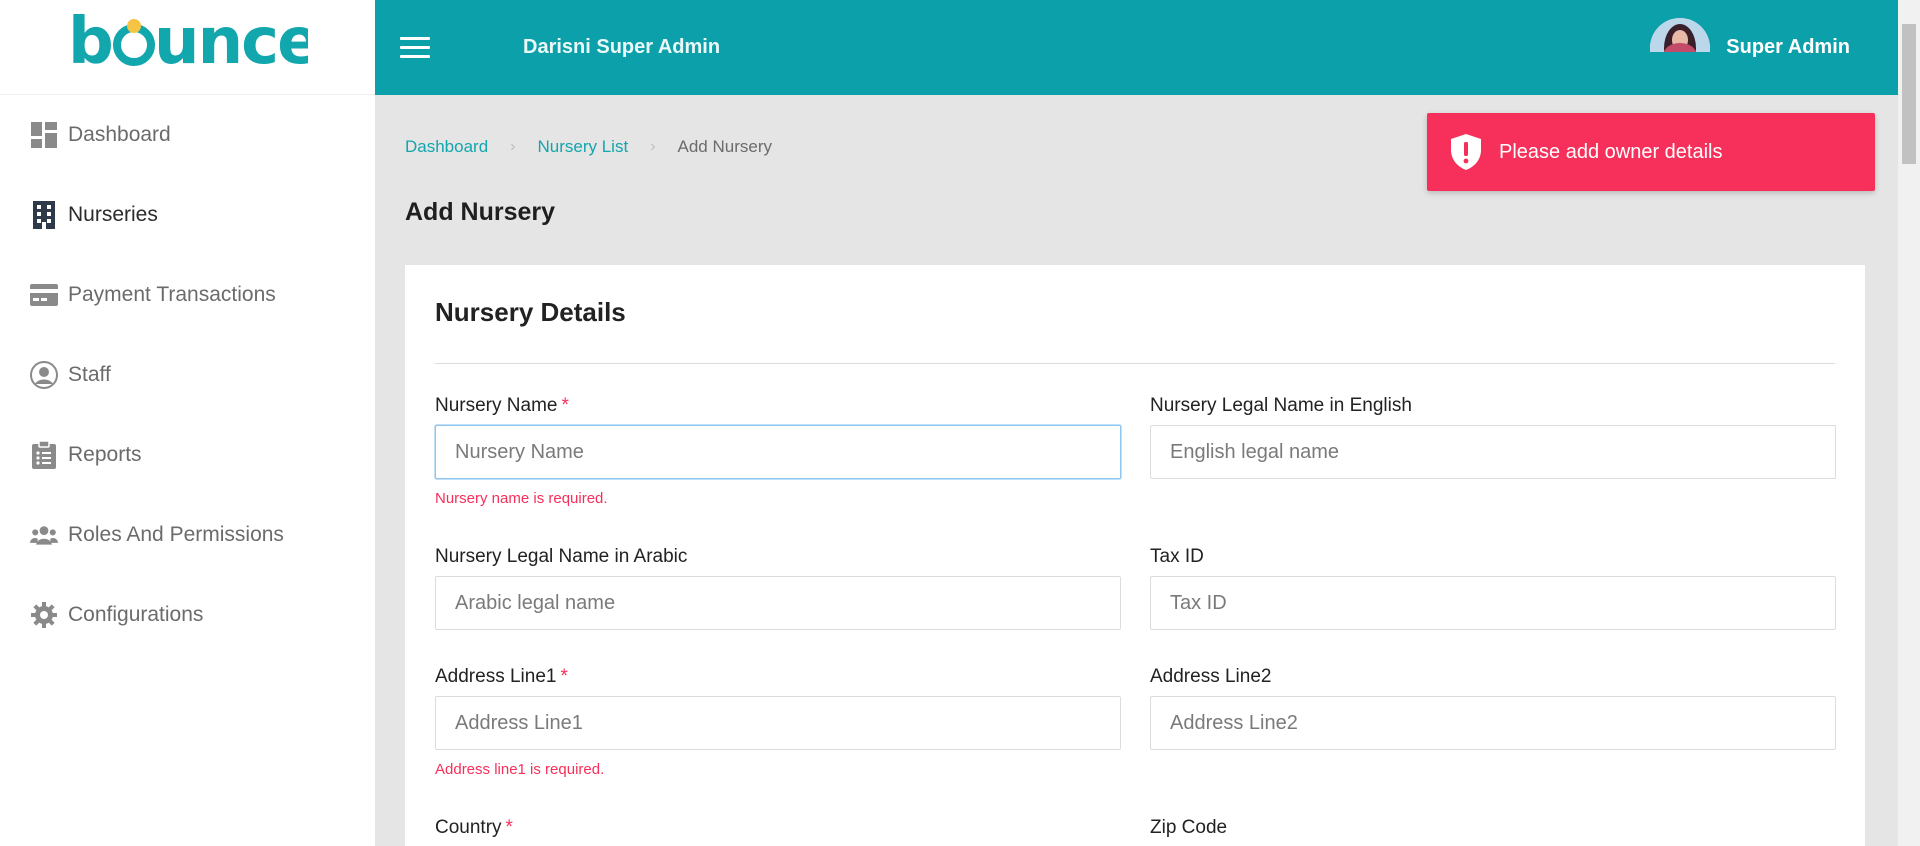 The image size is (1920, 846). Describe the element at coordinates (176, 534) in the screenshot. I see `sidebar-item-label: Roles And Permissions` at that location.